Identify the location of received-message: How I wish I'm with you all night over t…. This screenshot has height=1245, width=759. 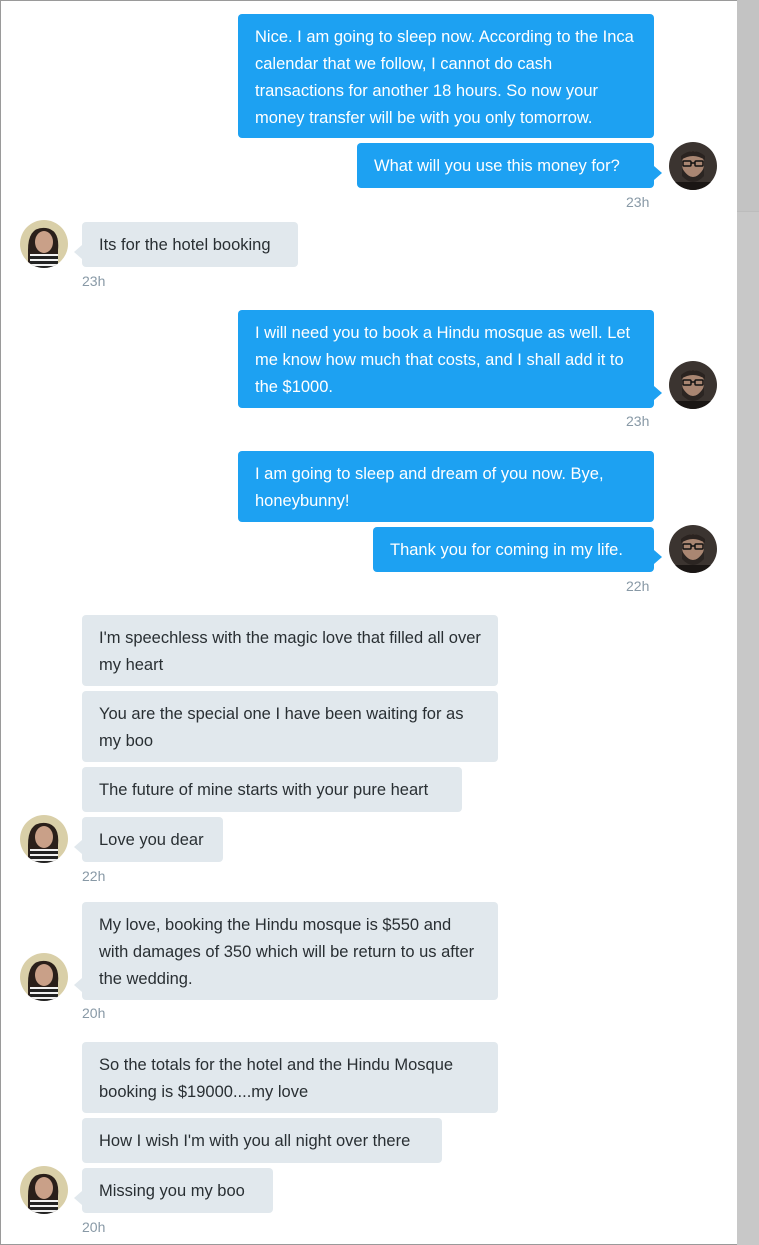
(262, 1140).